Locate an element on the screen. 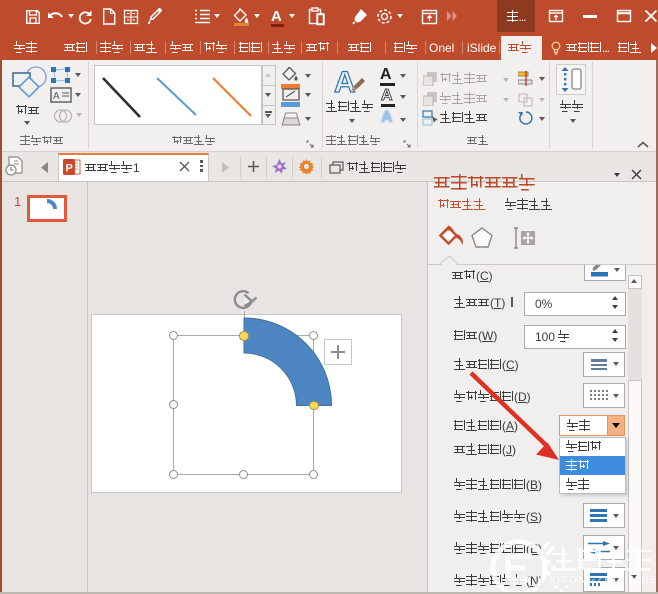  svg-text: P is located at coordinates (69, 169).